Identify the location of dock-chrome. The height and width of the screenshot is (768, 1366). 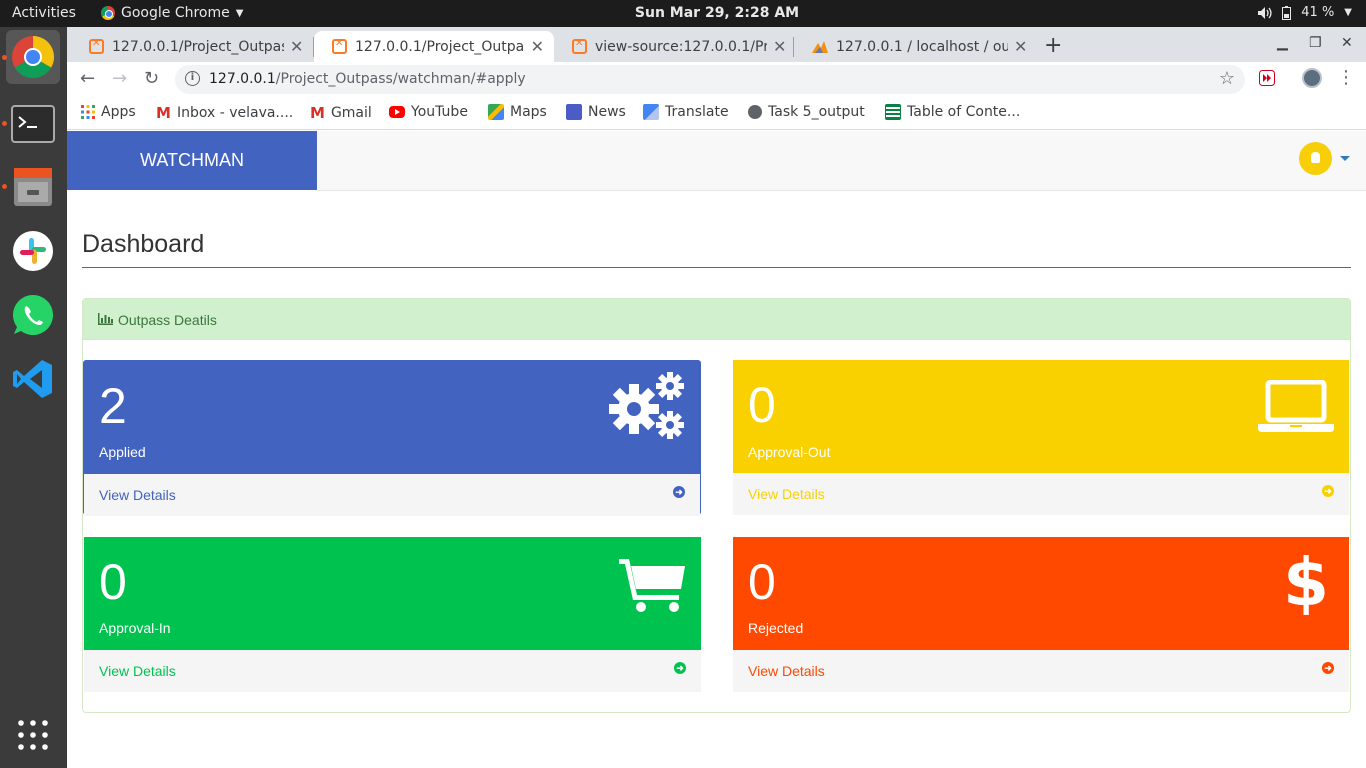
(33, 57).